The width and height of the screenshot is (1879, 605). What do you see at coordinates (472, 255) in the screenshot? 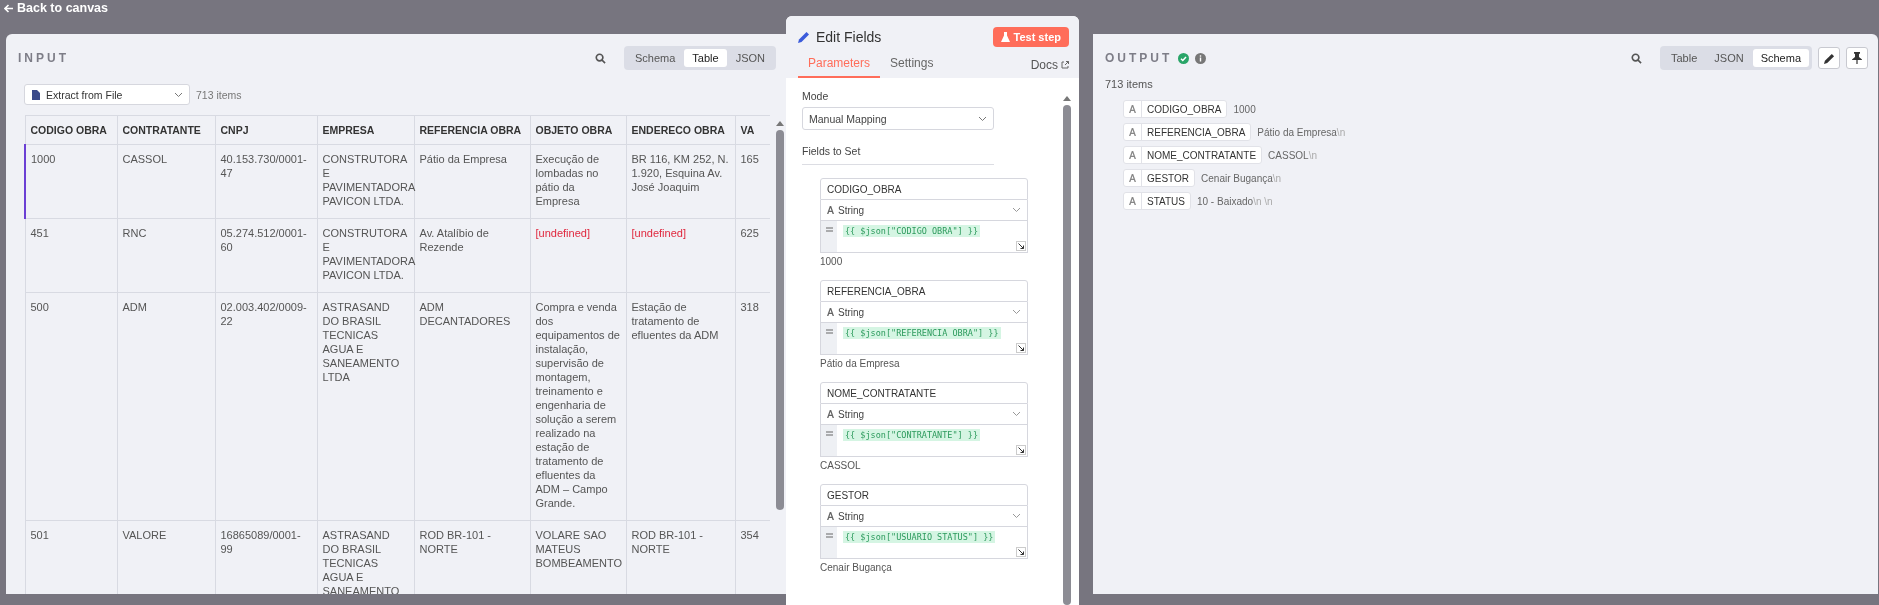
I see `table-cell: Av. Atalíbio de Rezende` at bounding box center [472, 255].